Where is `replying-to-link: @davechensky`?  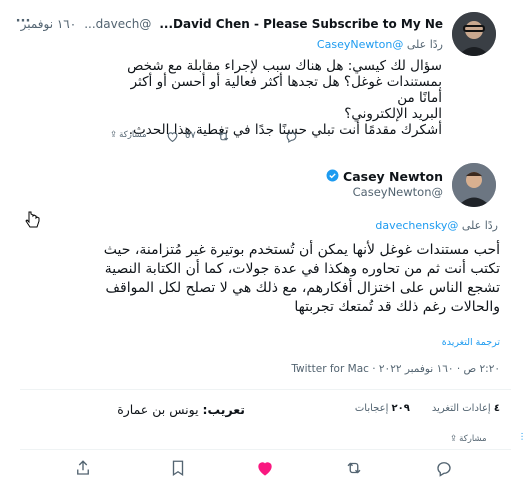
replying-to-link: @davechensky is located at coordinates (416, 225).